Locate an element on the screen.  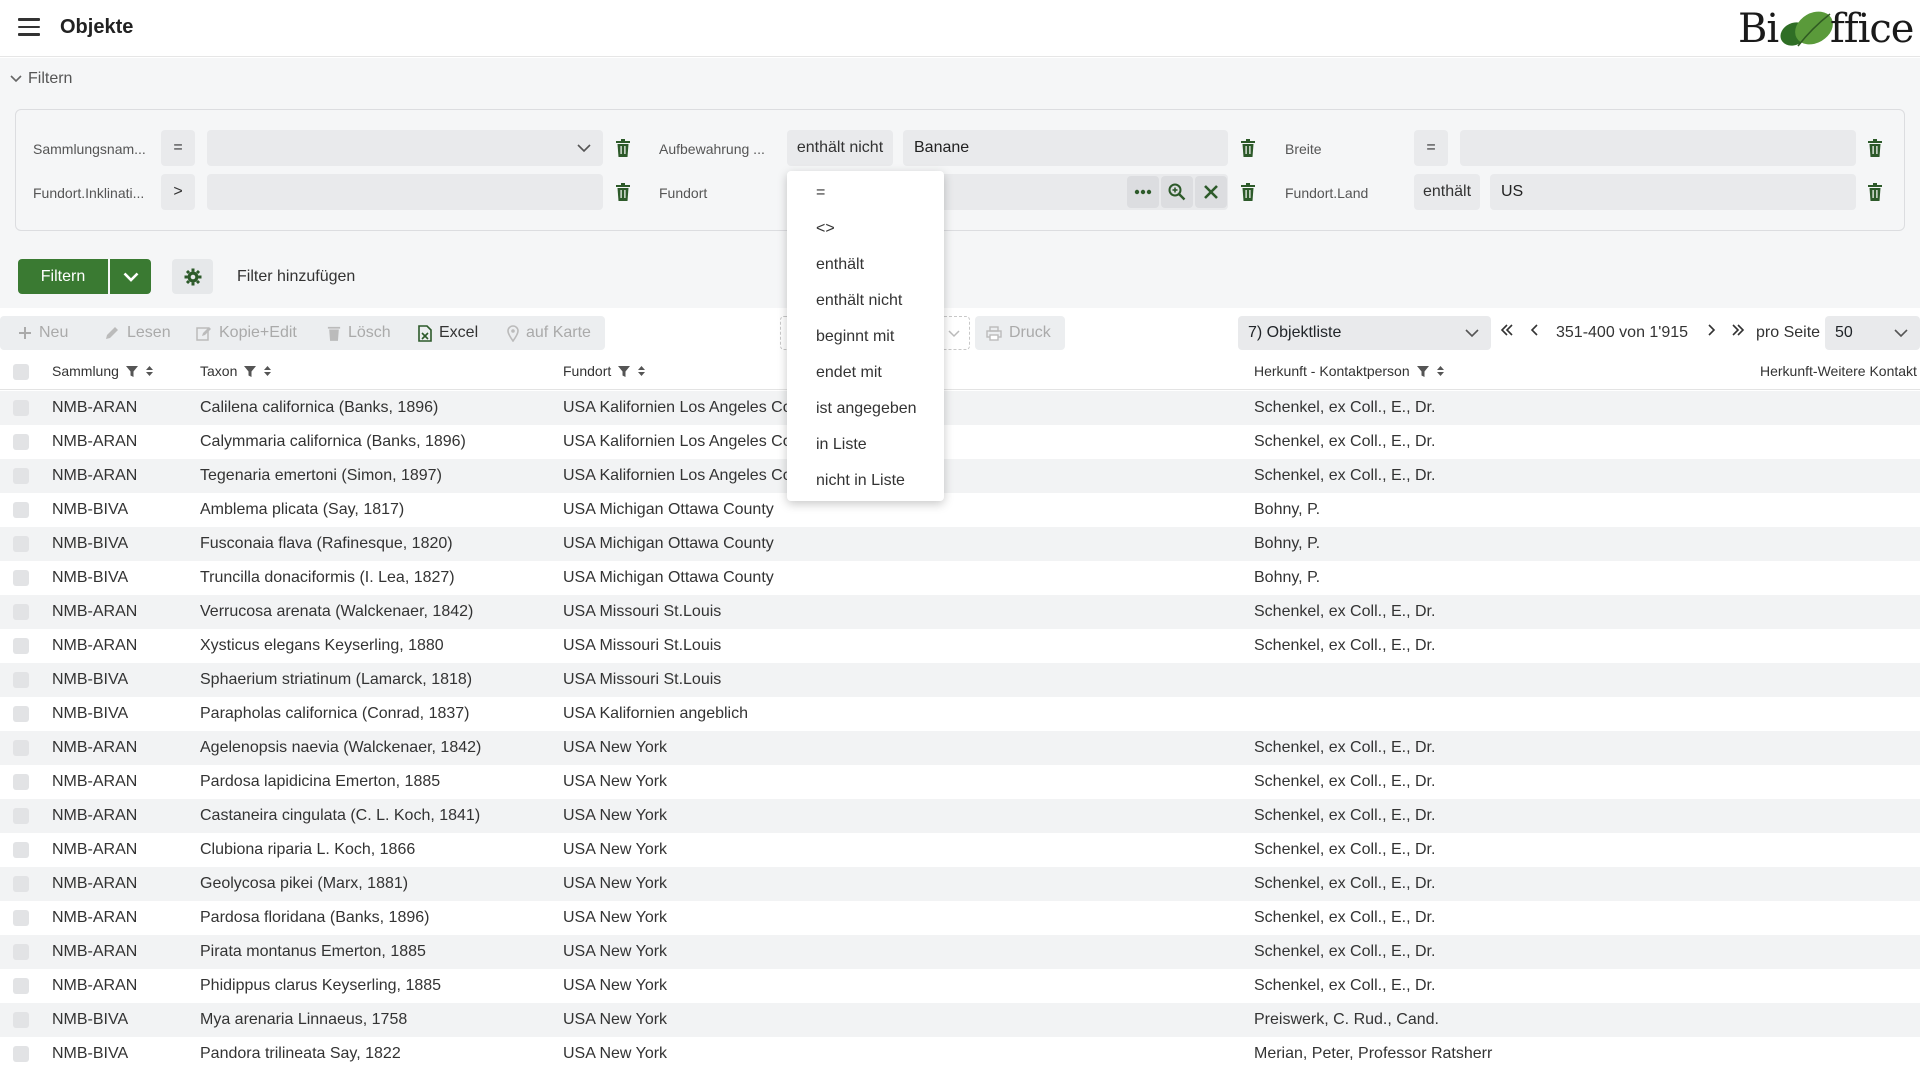
filter-operator-inklination: > is located at coordinates (178, 192).